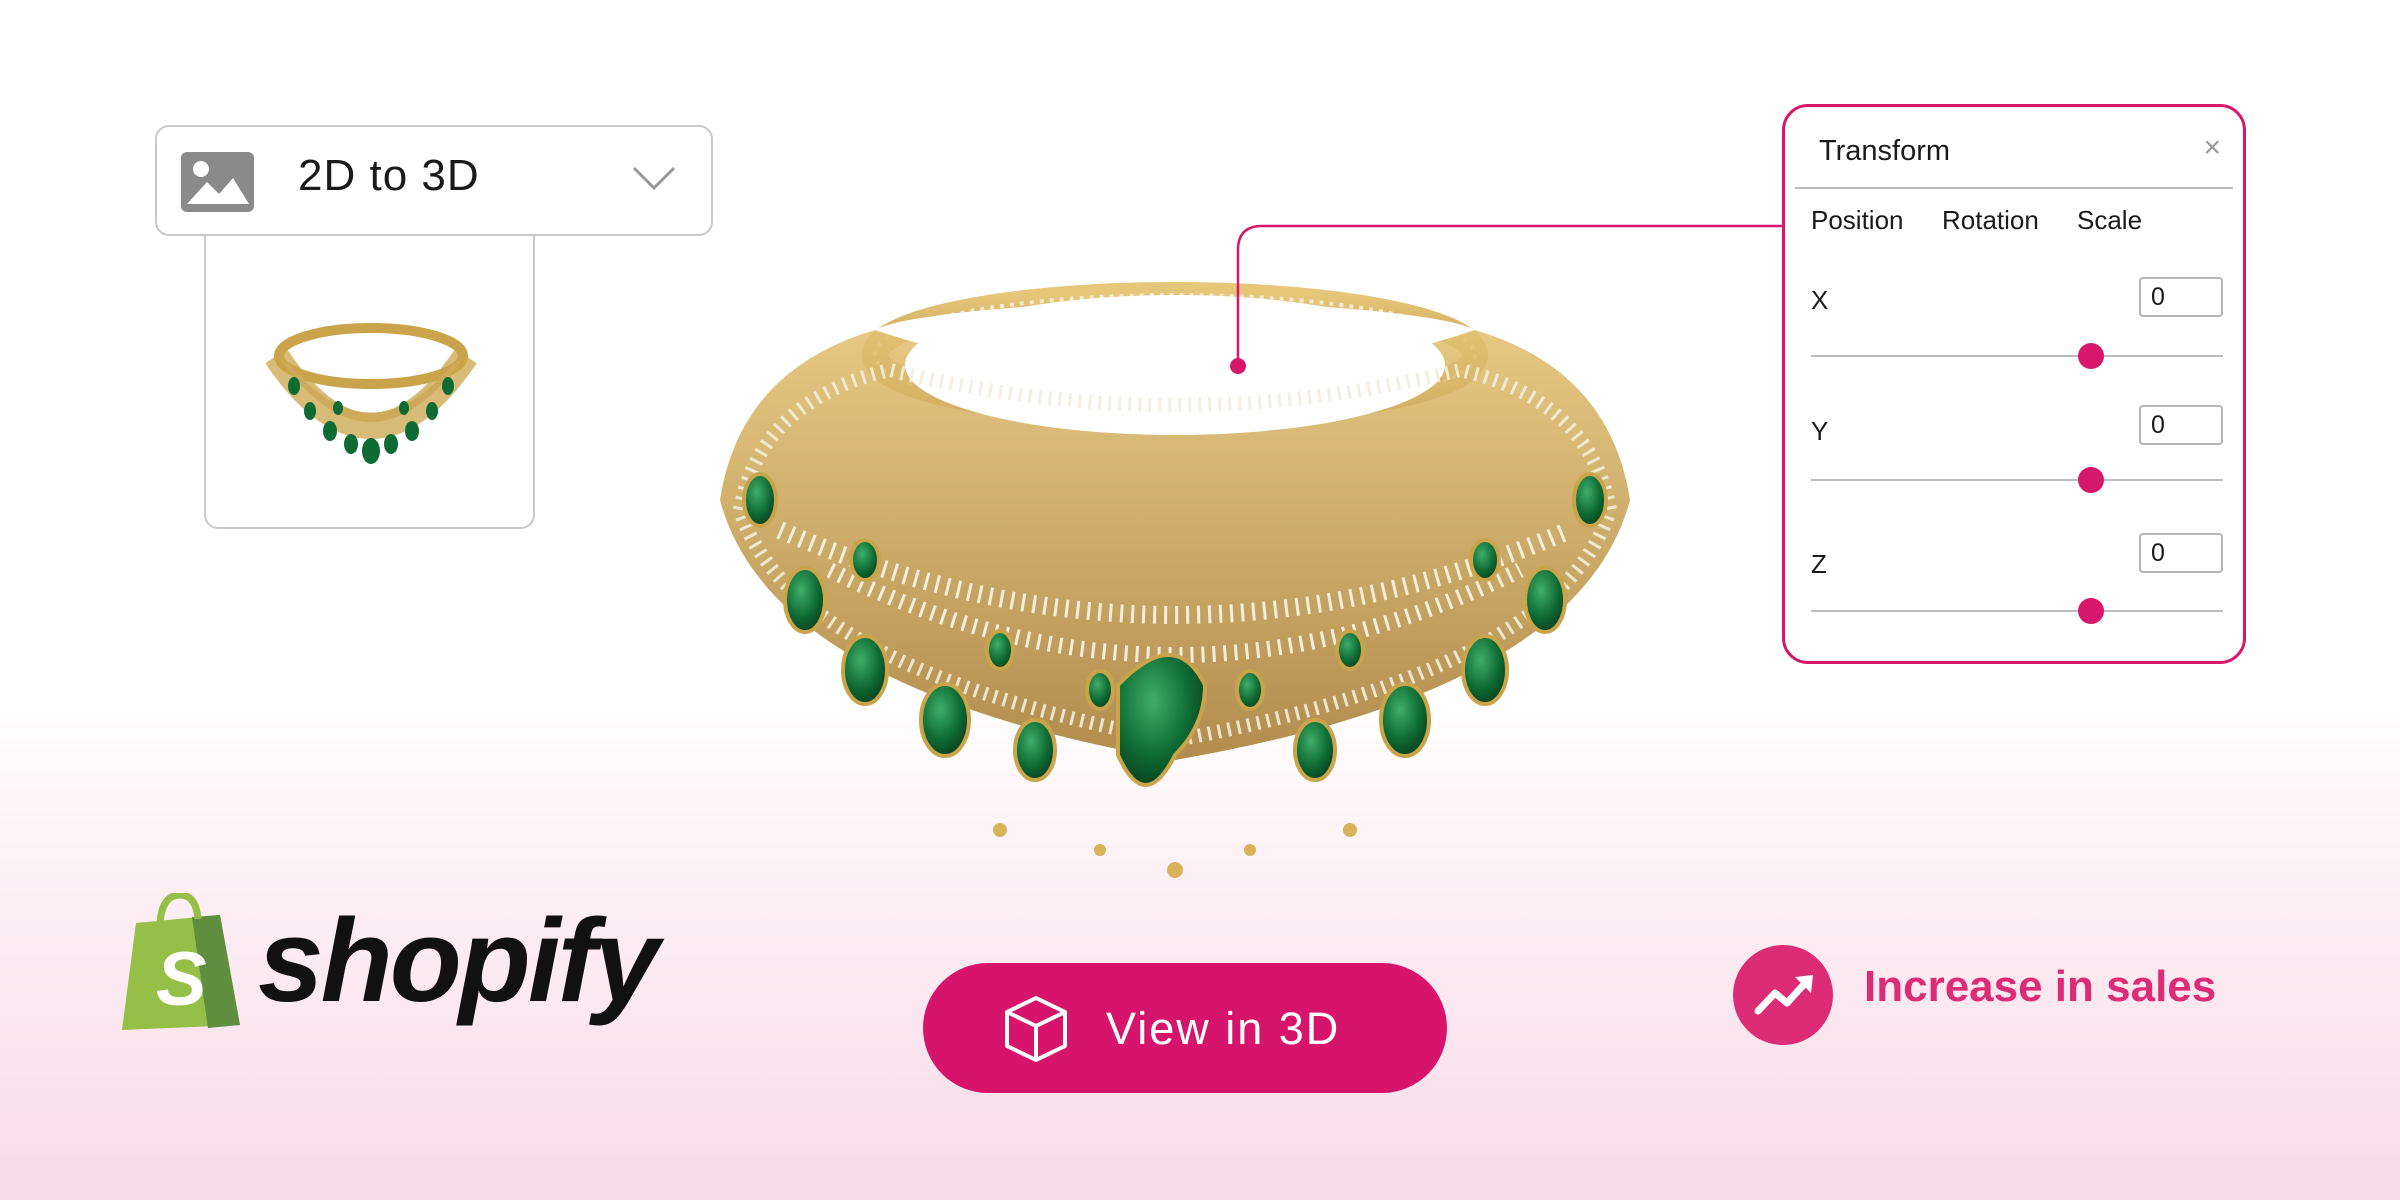  What do you see at coordinates (1820, 300) in the screenshot?
I see `axis-label-x: X` at bounding box center [1820, 300].